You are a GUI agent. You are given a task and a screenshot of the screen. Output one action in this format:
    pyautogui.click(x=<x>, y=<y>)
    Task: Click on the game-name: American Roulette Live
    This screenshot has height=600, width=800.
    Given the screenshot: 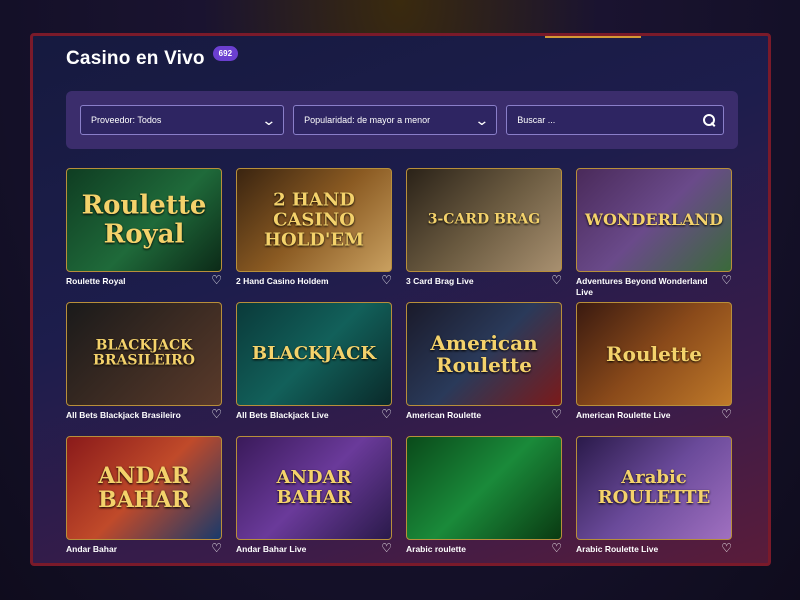 What is the action you would take?
    pyautogui.click(x=643, y=415)
    